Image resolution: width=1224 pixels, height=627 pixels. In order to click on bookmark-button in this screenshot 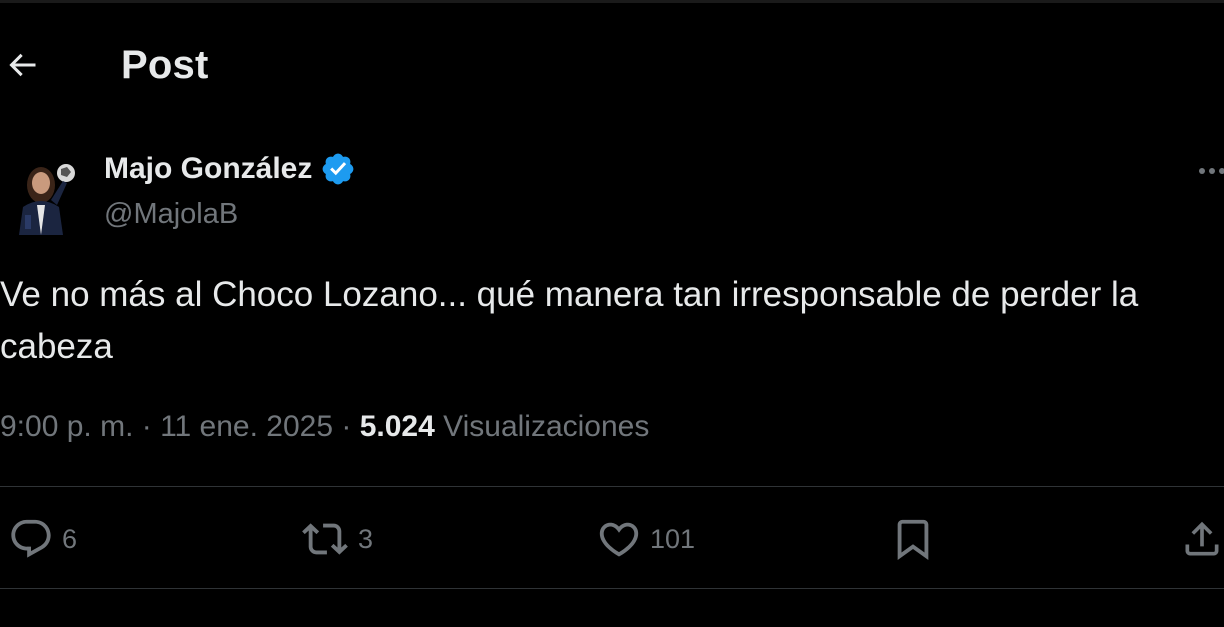, I will do `click(913, 539)`.